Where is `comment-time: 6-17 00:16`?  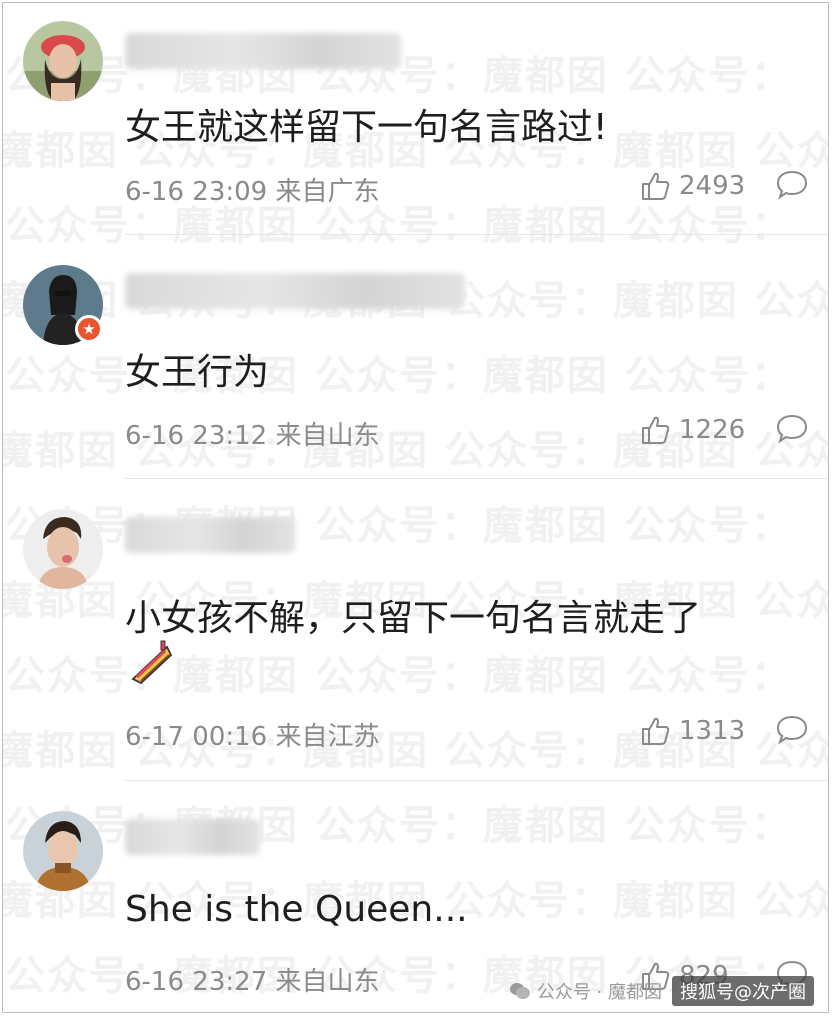
comment-time: 6-17 00:16 is located at coordinates (196, 737).